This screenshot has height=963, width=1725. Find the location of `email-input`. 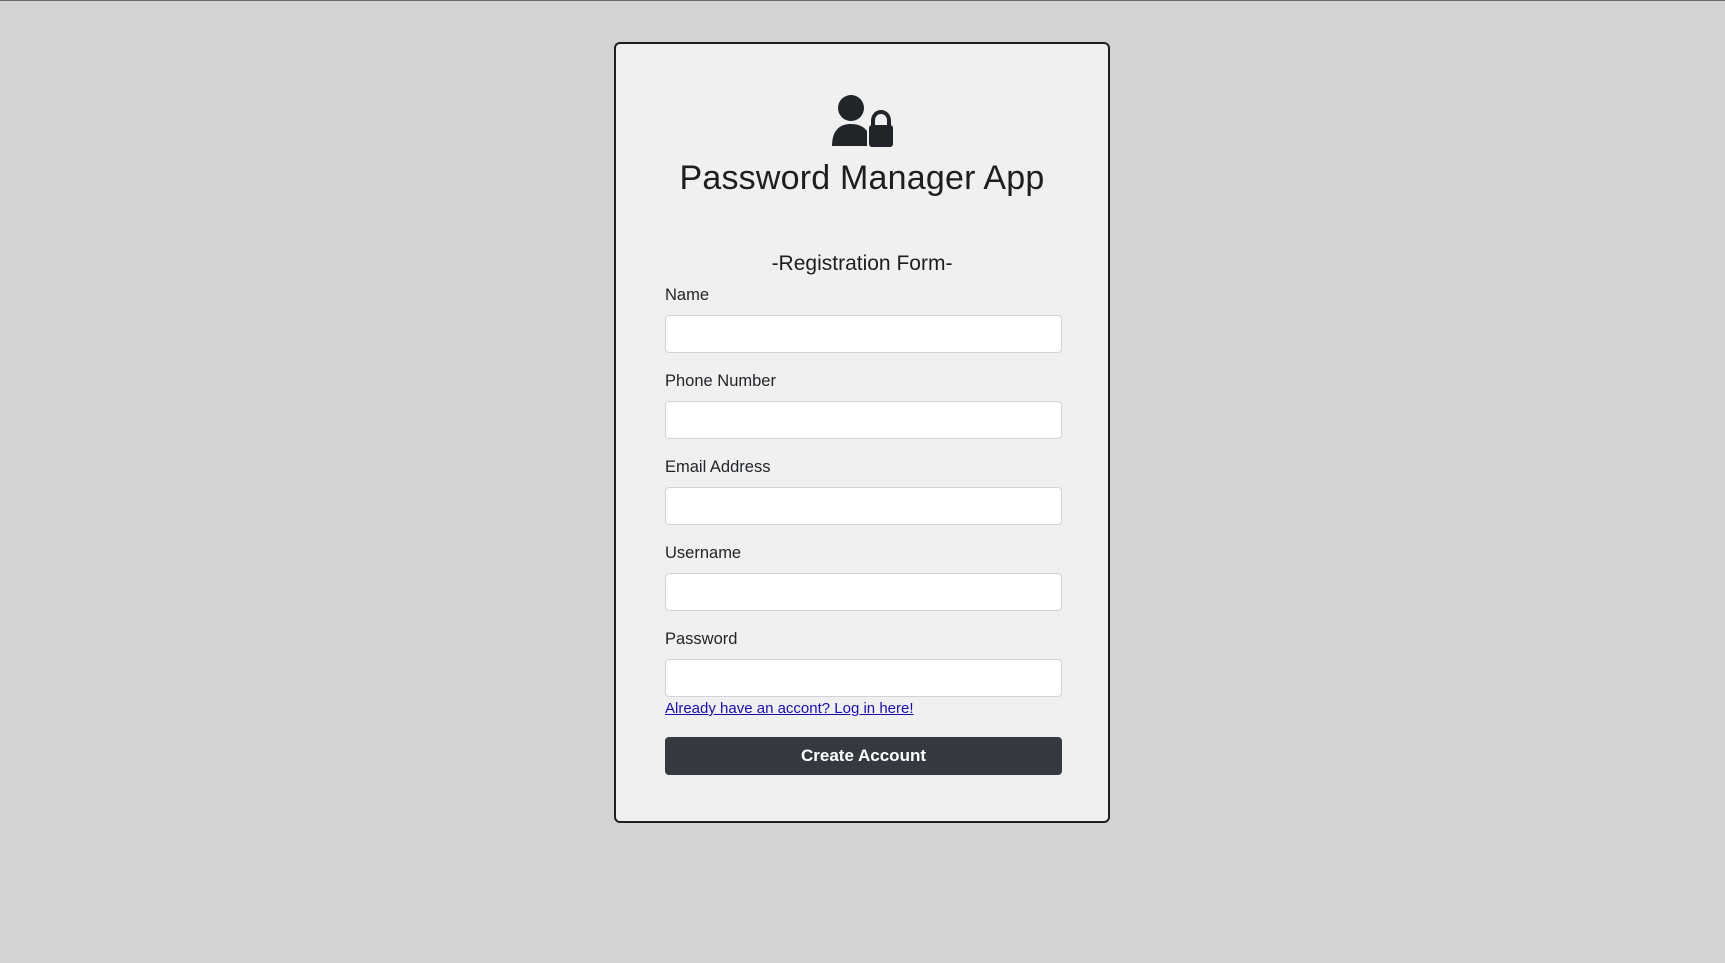

email-input is located at coordinates (863, 506).